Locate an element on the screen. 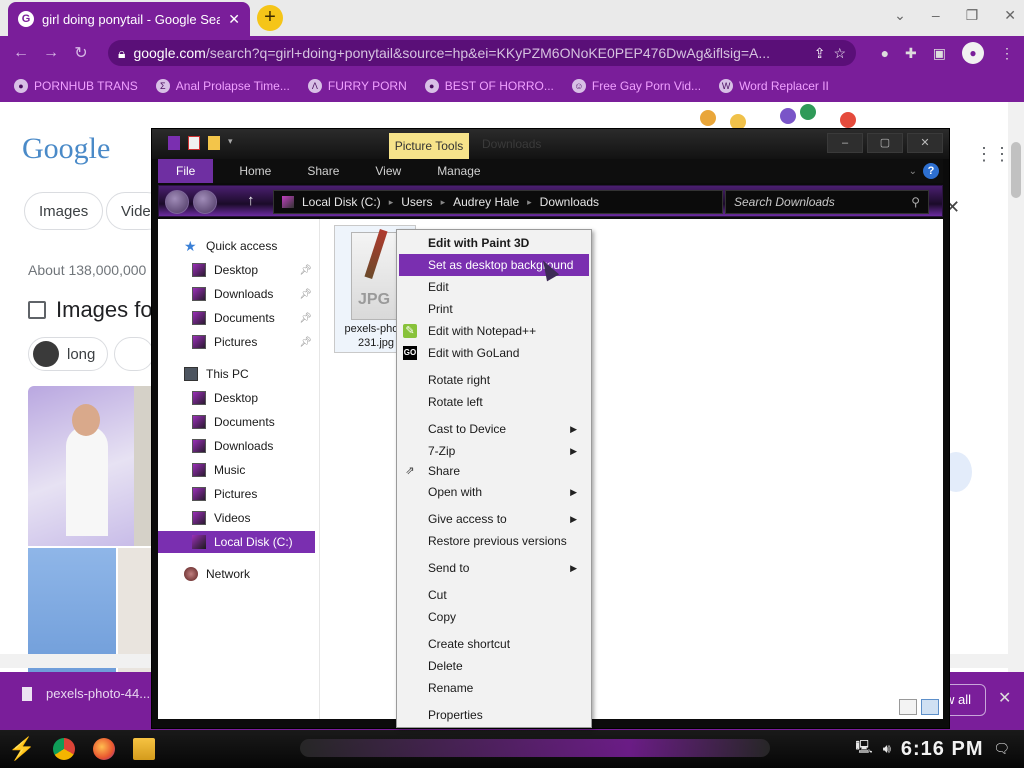 The image size is (1024, 768). puzzle-extensions-icon: ✚ is located at coordinates (911, 53).